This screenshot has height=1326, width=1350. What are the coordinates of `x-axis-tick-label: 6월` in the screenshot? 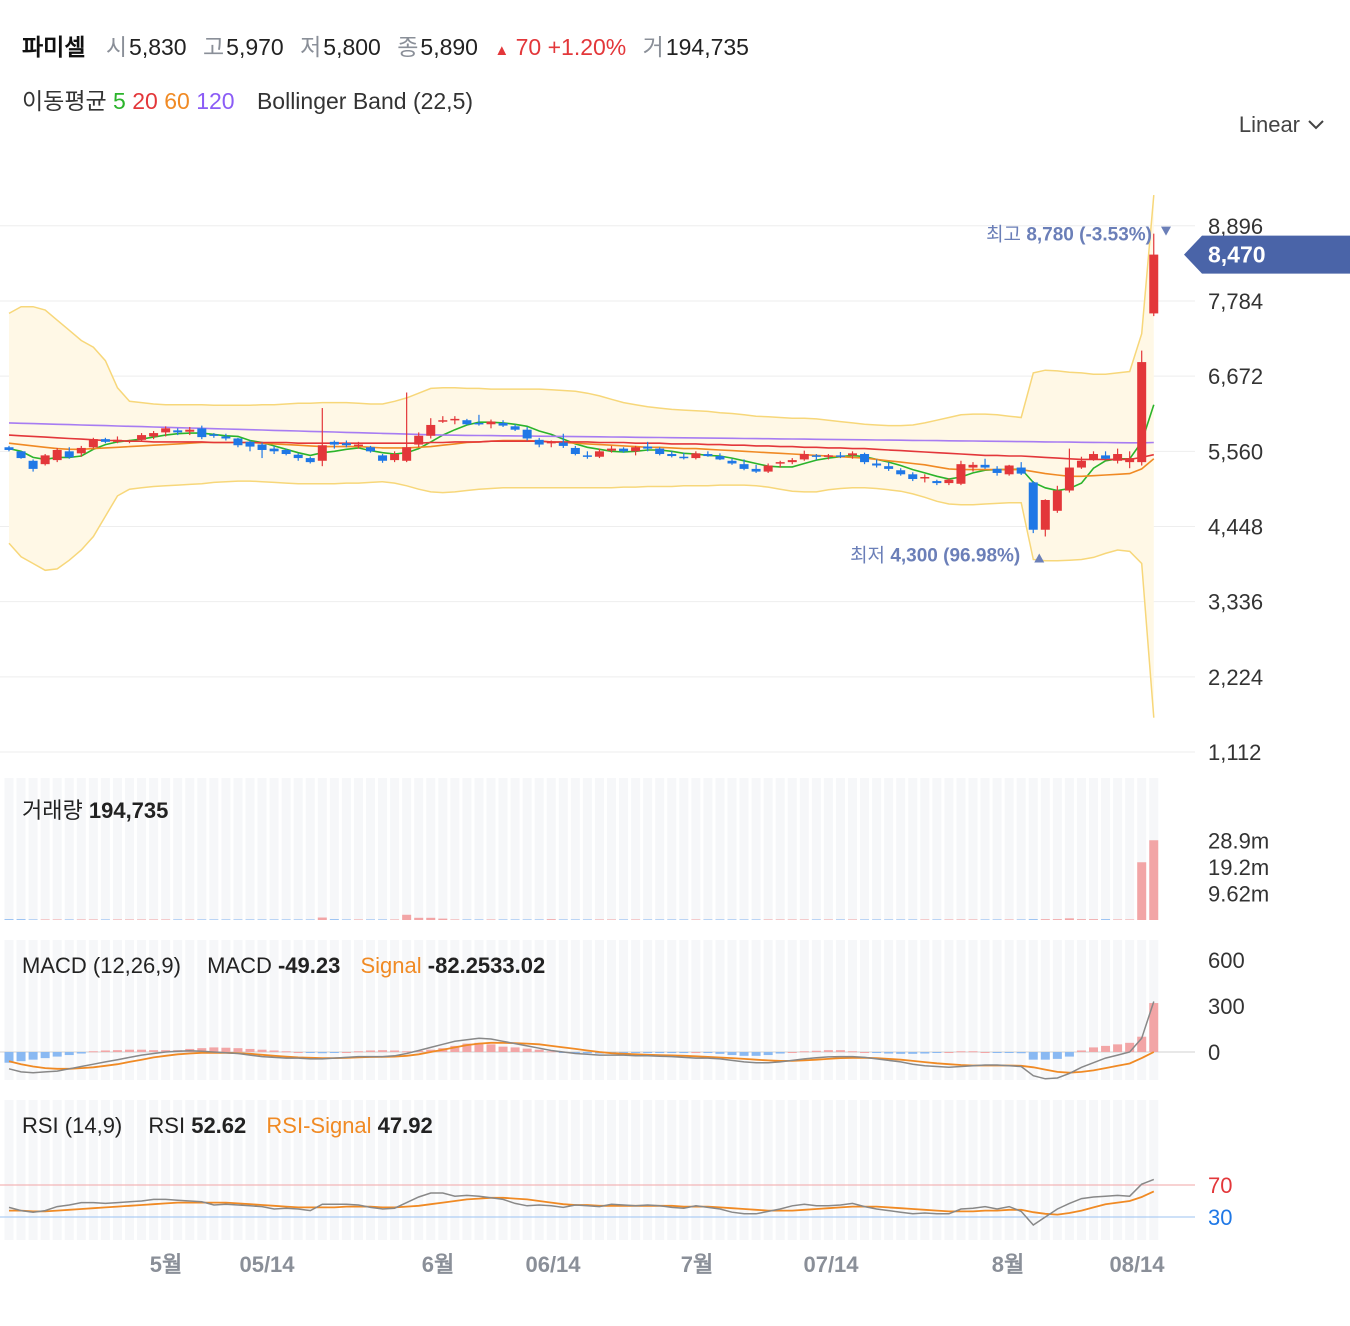 It's located at (438, 1264).